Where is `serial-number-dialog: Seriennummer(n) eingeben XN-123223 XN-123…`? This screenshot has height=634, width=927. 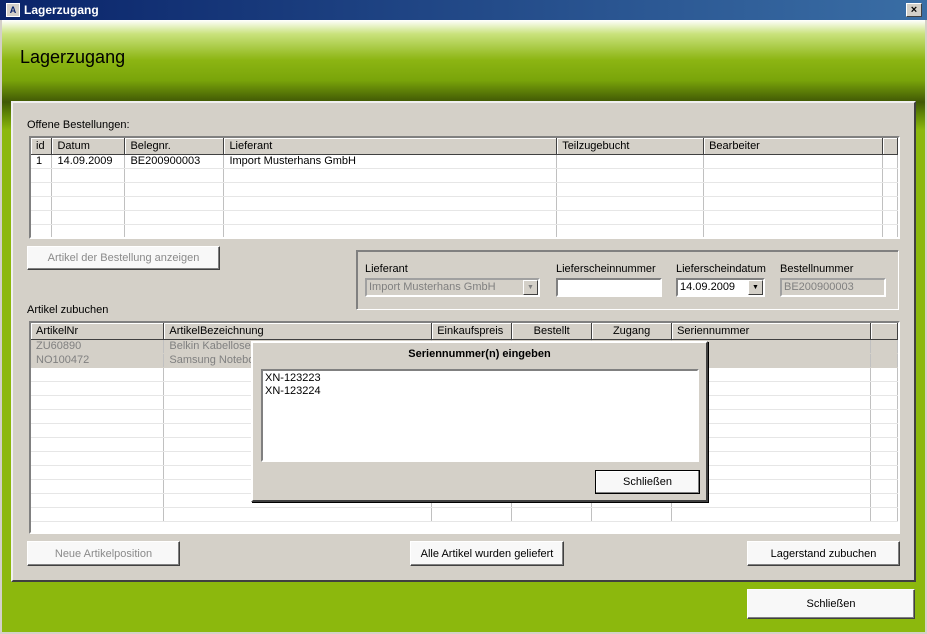 serial-number-dialog: Seriennummer(n) eingeben XN-123223 XN-123… is located at coordinates (479, 421).